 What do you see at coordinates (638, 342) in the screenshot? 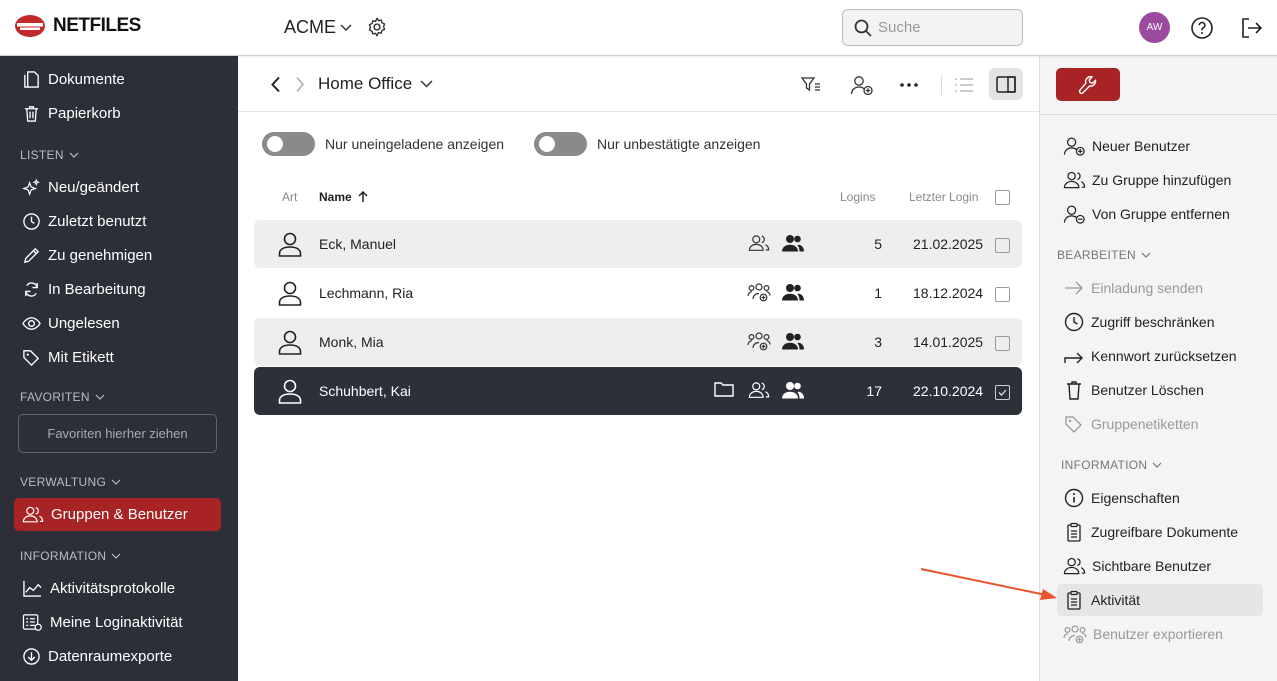
I see `table-row: Monk, Mia 3 14.01.2025` at bounding box center [638, 342].